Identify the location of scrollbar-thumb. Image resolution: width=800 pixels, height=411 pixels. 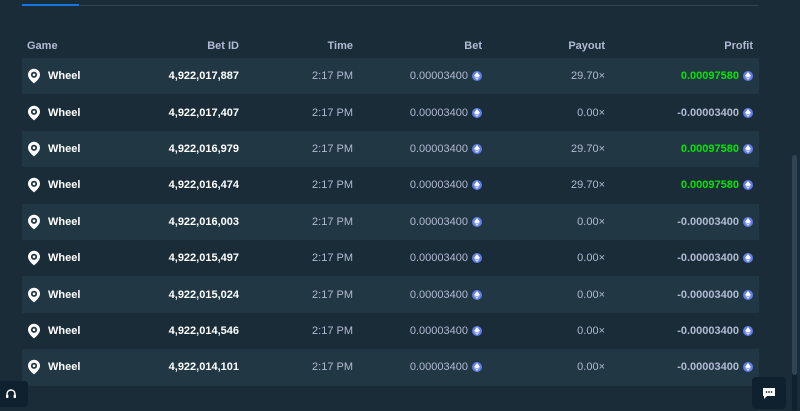
(794, 265).